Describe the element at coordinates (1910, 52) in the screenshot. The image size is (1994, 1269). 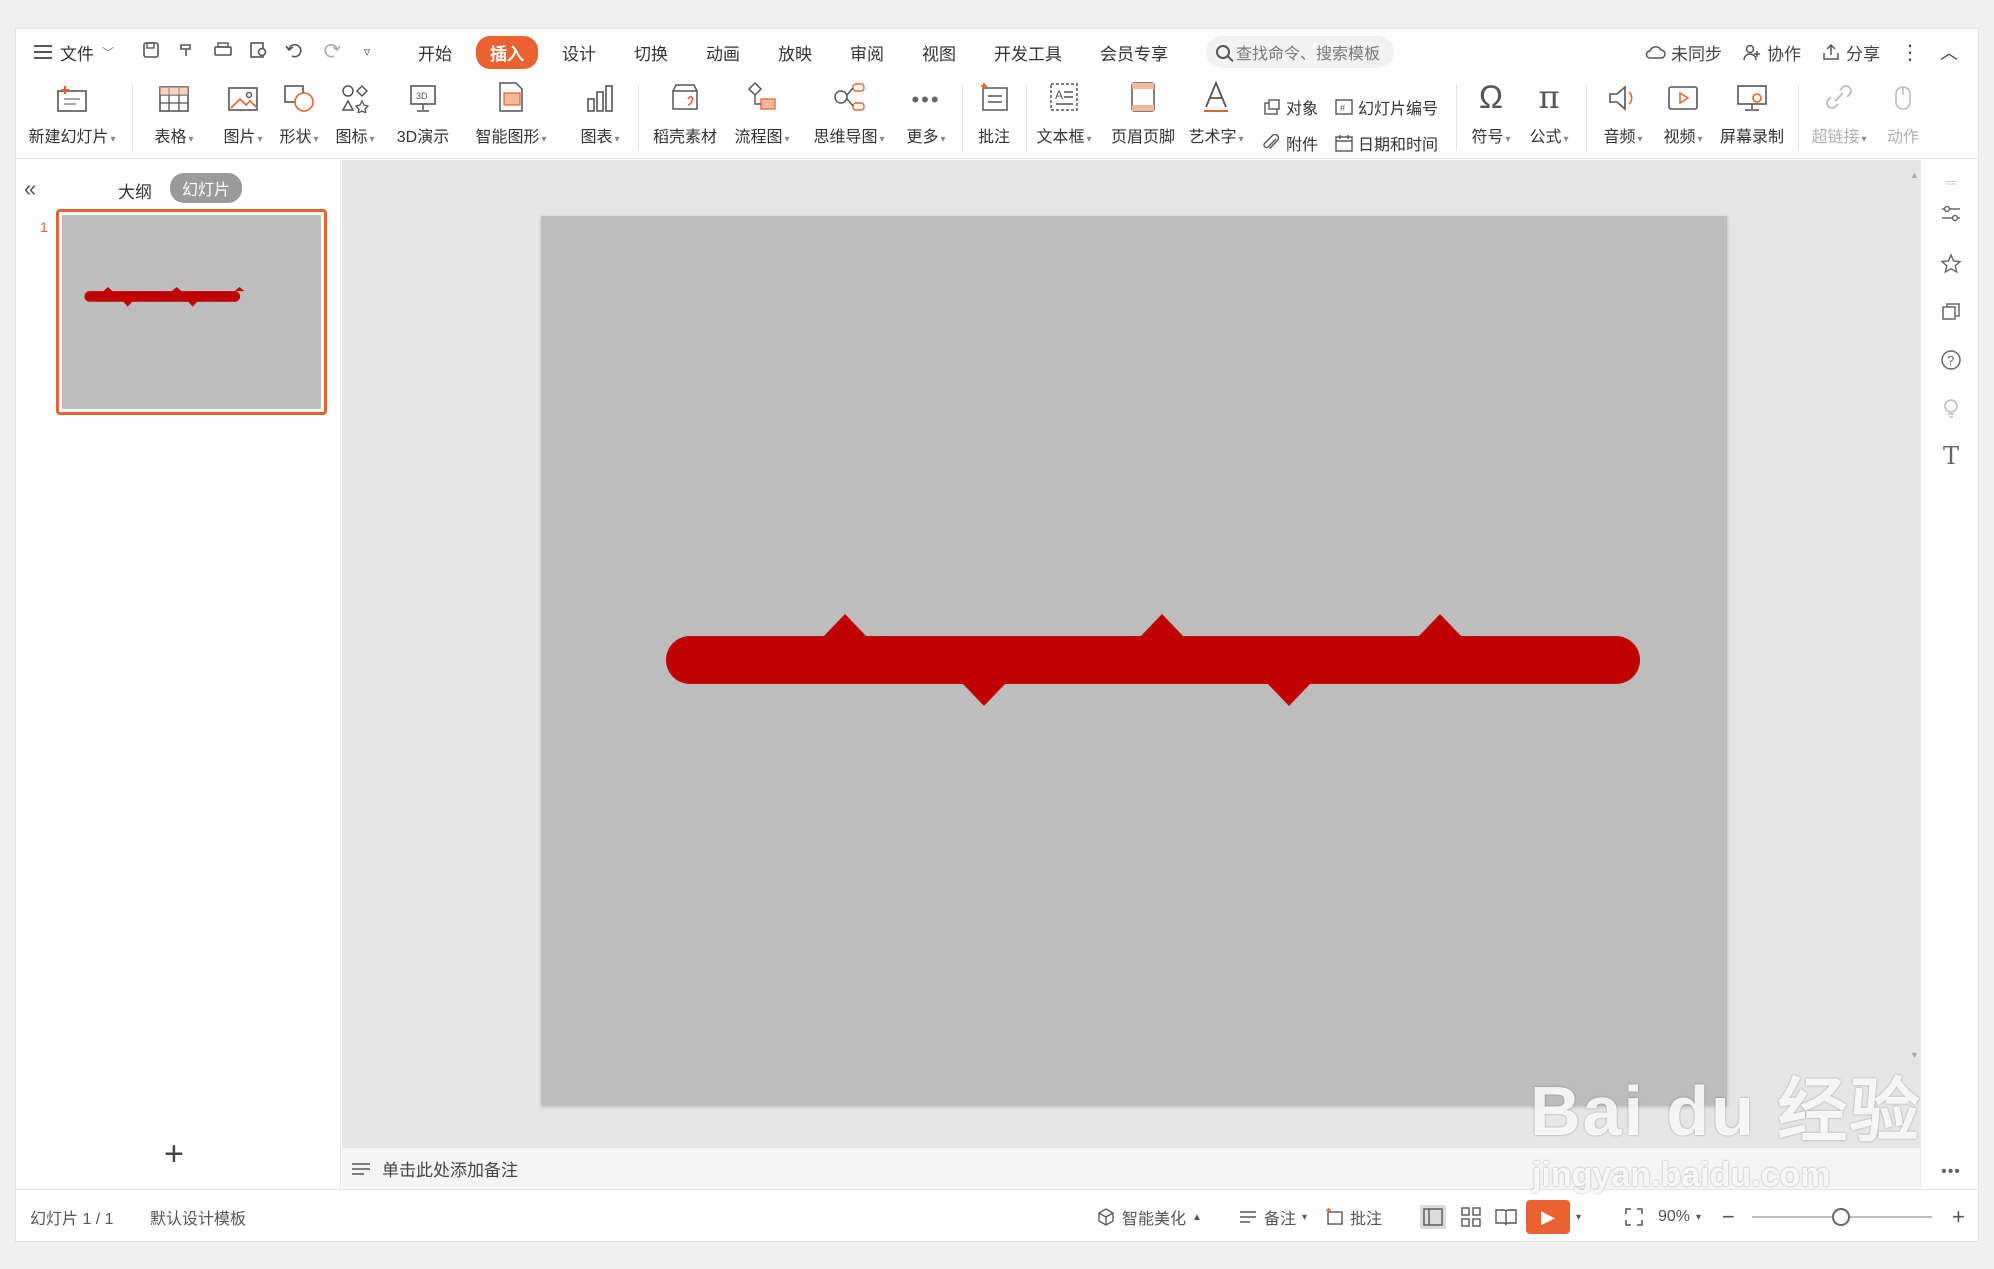
I see `more-options-icon: ⋮` at that location.